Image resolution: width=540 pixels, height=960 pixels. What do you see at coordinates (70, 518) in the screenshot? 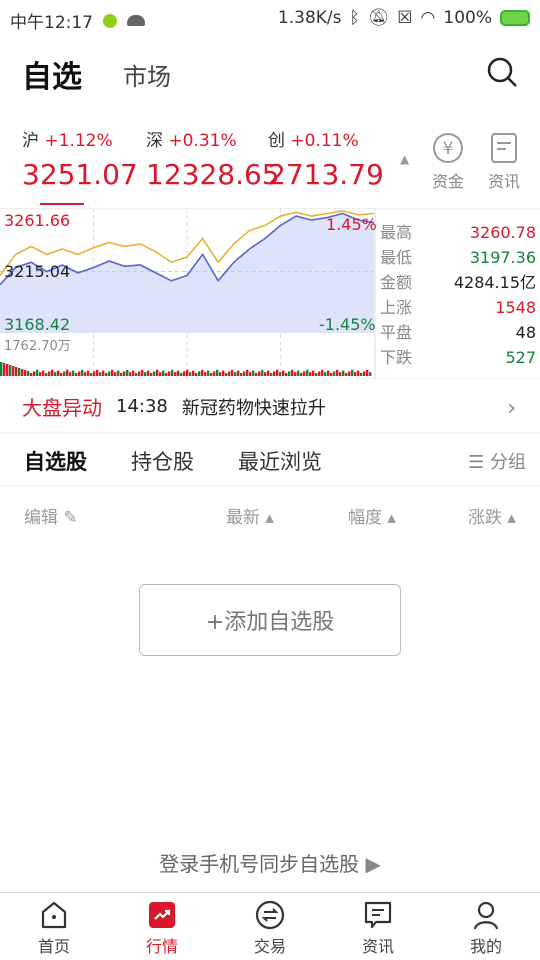
I see `edit-icon: ✎` at bounding box center [70, 518].